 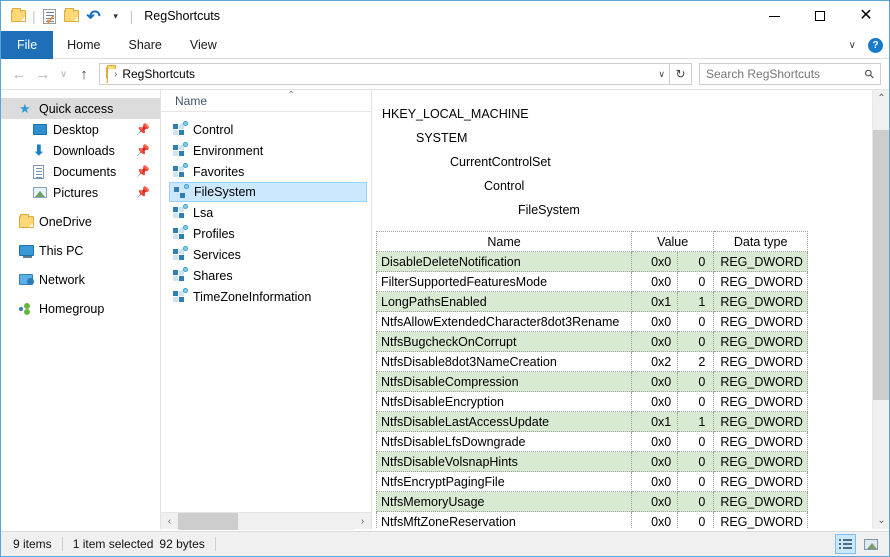 I want to click on list-item: Control, so click(x=266, y=129).